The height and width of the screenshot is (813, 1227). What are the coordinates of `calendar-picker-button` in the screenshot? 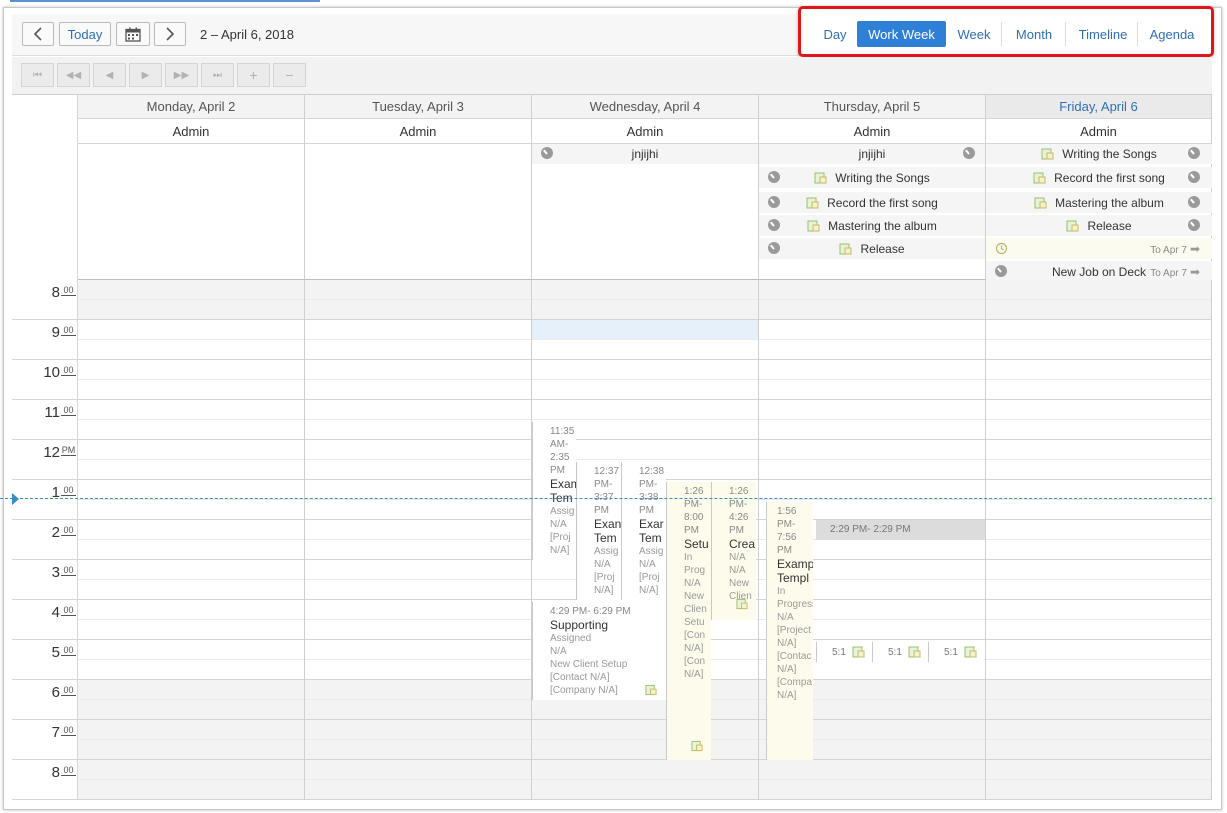 It's located at (133, 34).